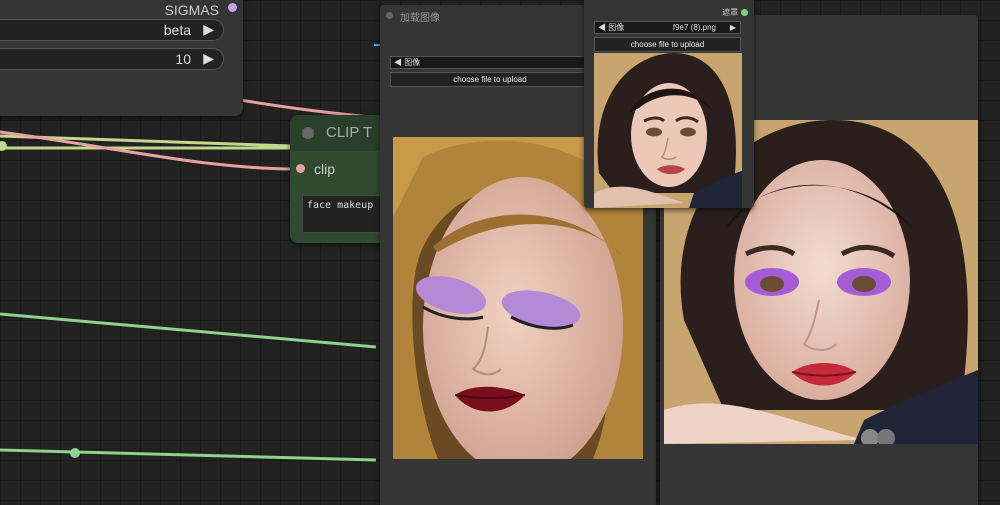 Image resolution: width=1000 pixels, height=505 pixels. What do you see at coordinates (112, 30) in the screenshot?
I see `scheduler-select: beta ▶` at bounding box center [112, 30].